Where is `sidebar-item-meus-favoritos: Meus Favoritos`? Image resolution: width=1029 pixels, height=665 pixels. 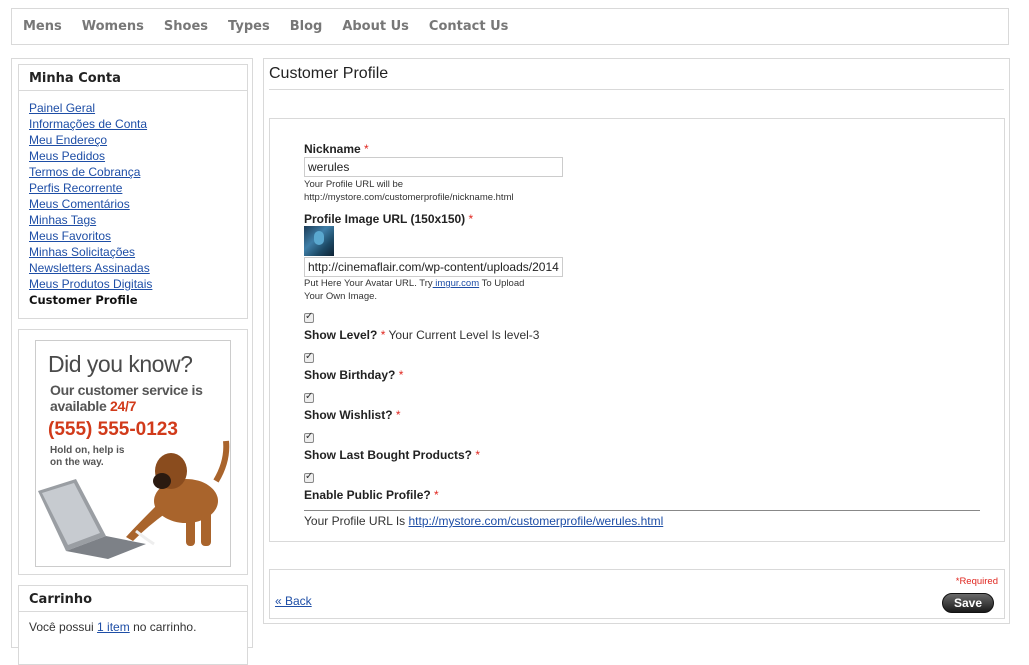 sidebar-item-meus-favoritos: Meus Favoritos is located at coordinates (133, 236).